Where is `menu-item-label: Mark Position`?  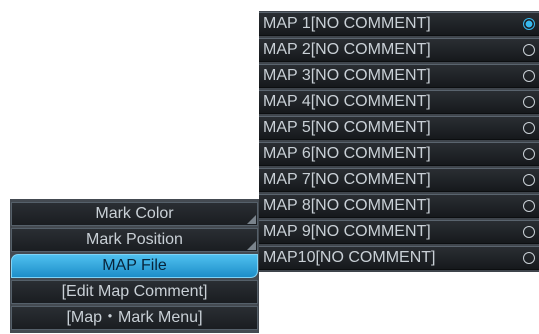
menu-item-label: Mark Position is located at coordinates (134, 239).